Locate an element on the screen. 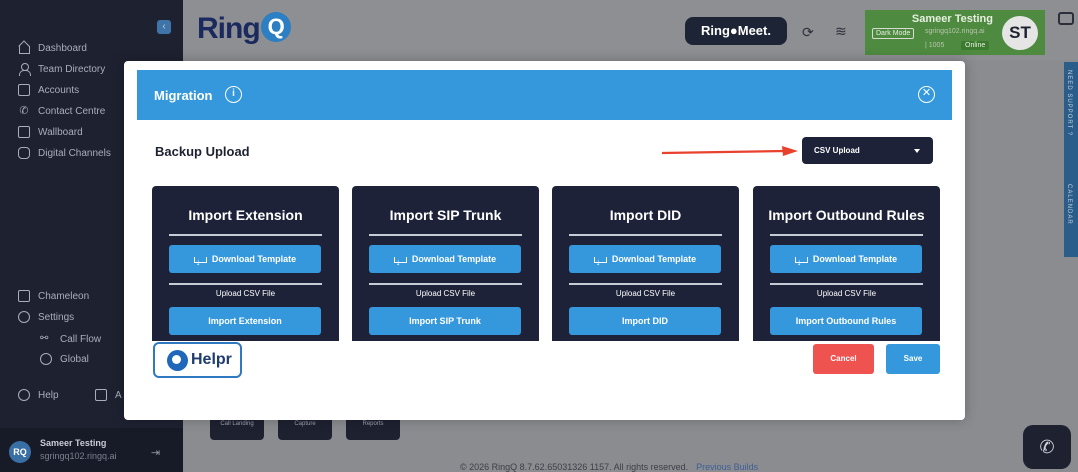 The width and height of the screenshot is (1078, 472). contact-card-icon is located at coordinates (24, 90).